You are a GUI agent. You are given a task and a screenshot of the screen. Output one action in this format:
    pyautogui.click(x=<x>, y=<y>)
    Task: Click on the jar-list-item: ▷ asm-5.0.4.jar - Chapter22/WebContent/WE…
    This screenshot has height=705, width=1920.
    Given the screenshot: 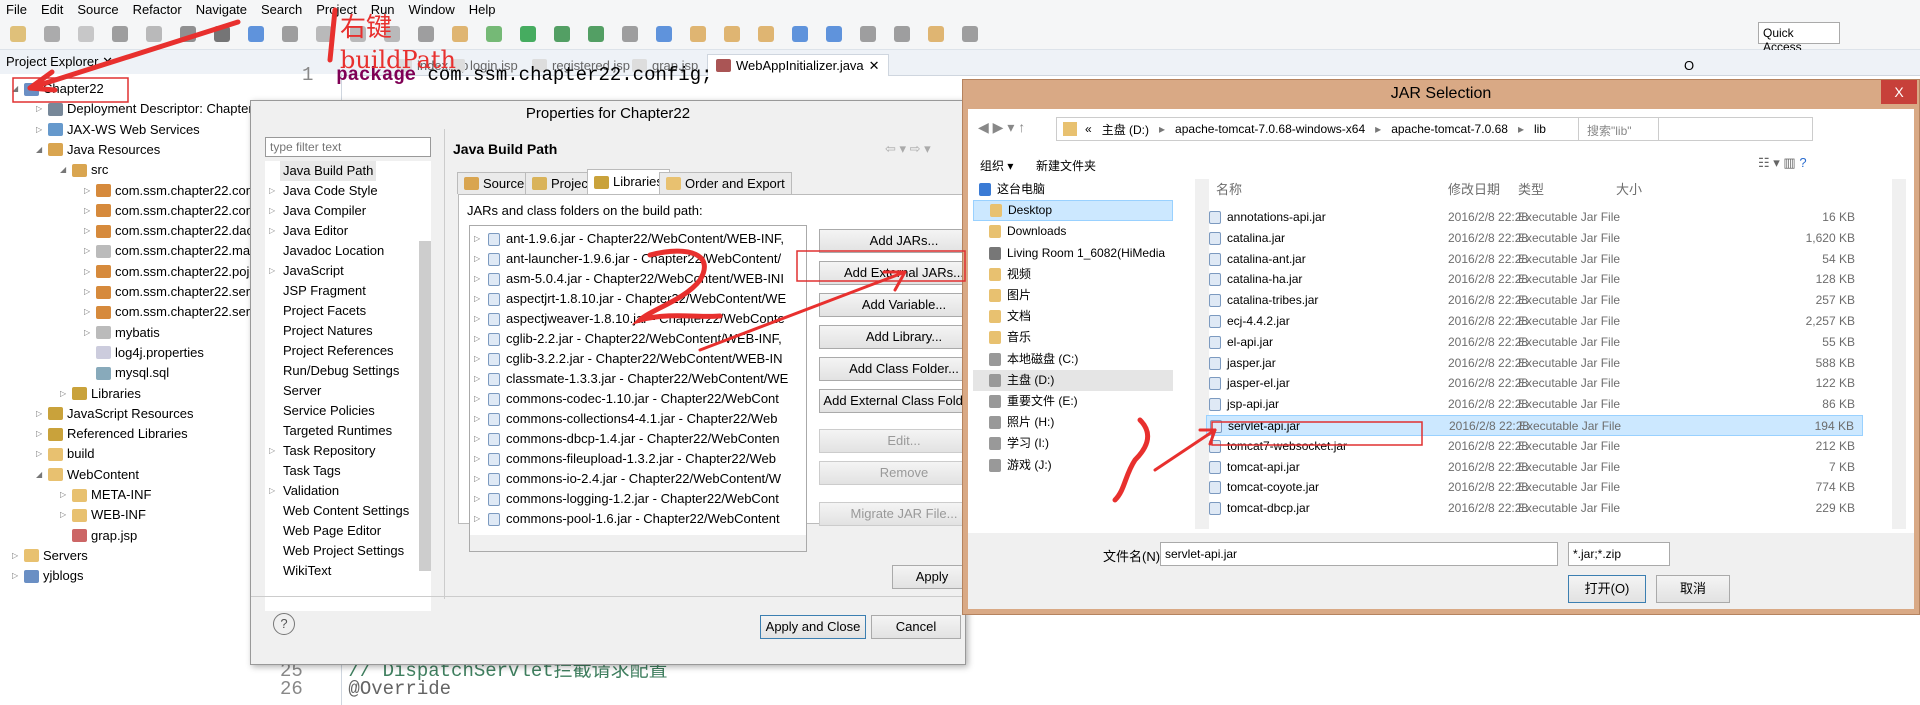 What is the action you would take?
    pyautogui.click(x=629, y=279)
    